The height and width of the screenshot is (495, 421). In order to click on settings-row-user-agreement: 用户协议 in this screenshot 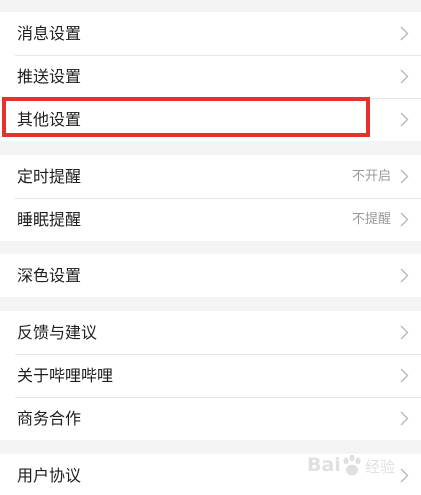, I will do `click(210, 474)`.